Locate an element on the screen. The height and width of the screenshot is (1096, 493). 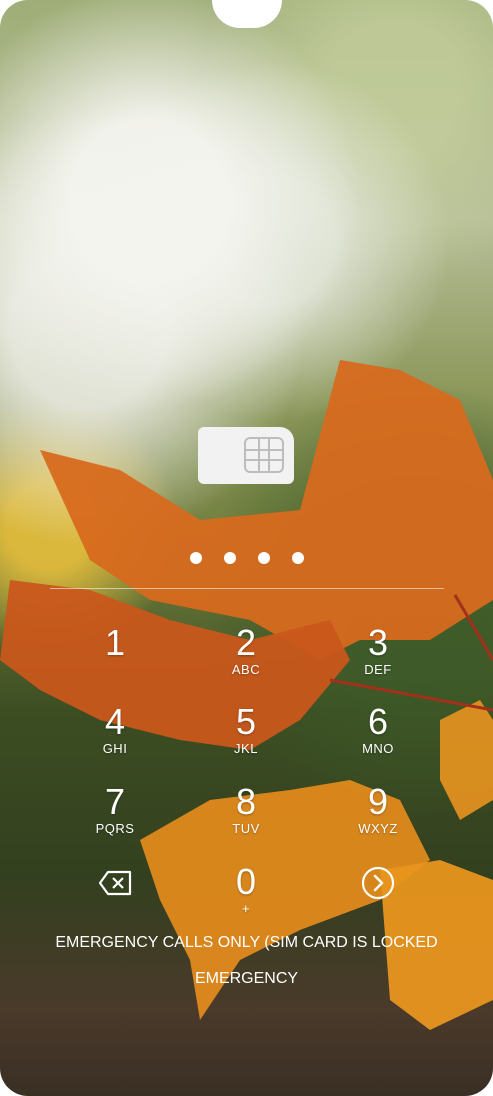
key-7: 7 PQRS is located at coordinates (115, 817).